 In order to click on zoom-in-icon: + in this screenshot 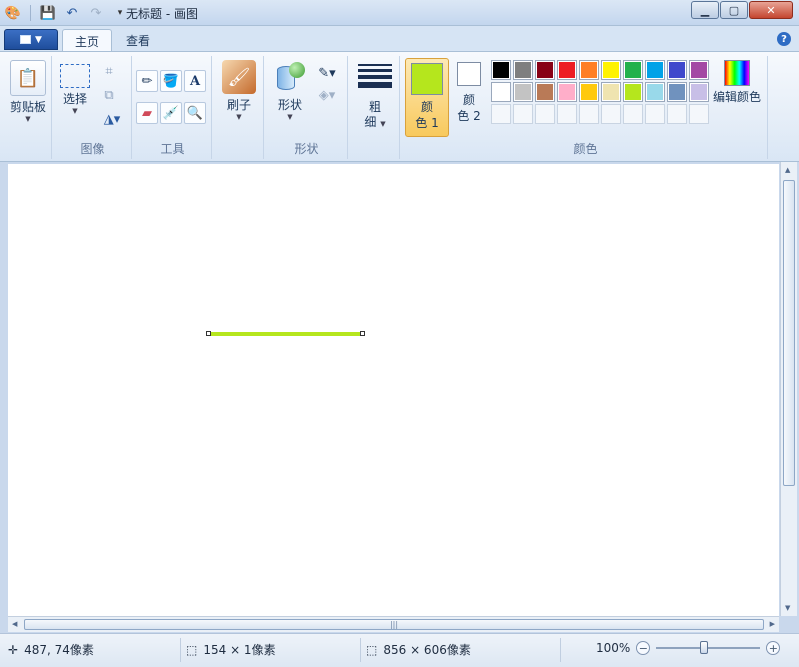, I will do `click(773, 648)`.